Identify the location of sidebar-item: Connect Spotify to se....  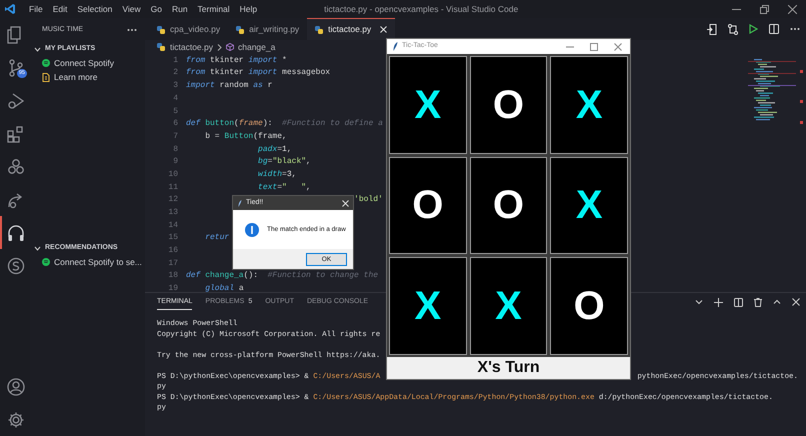
(87, 262).